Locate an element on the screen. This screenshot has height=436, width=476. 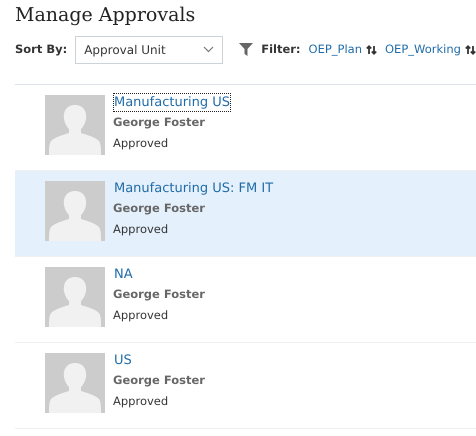
filter-link: OEP_Plan is located at coordinates (335, 49).